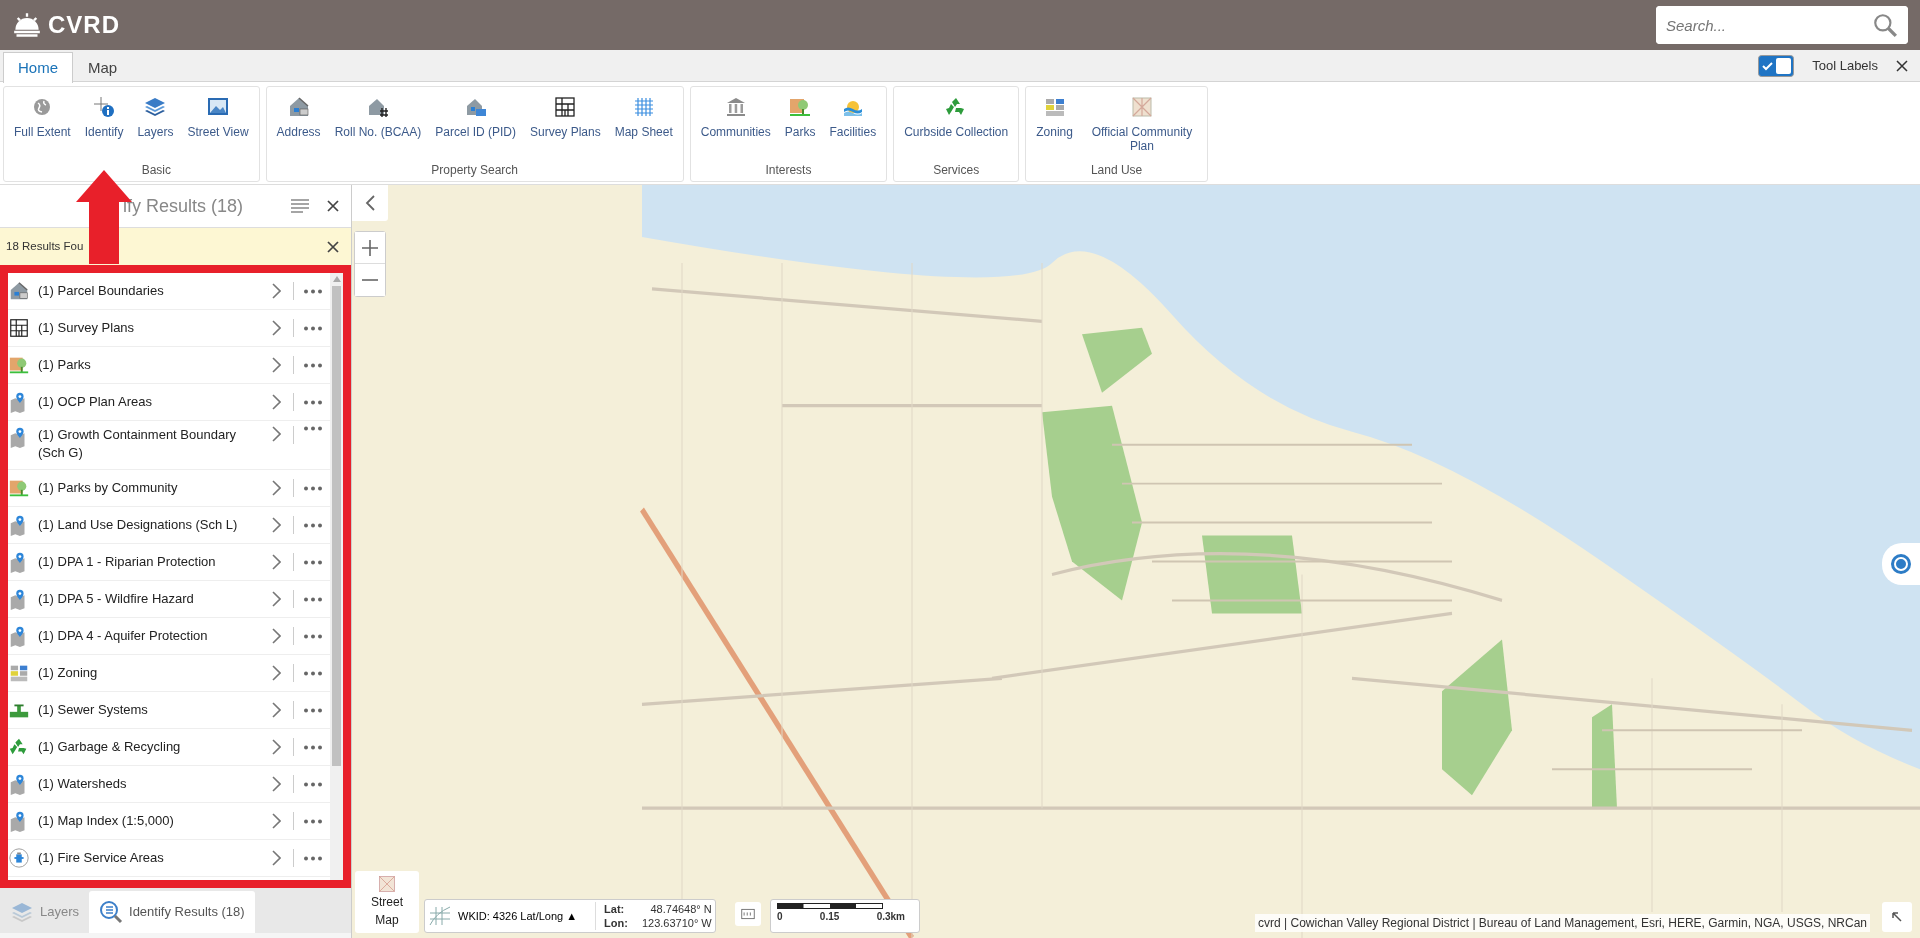 This screenshot has width=1920, height=938. I want to click on lat-label: Lat:, so click(615, 908).